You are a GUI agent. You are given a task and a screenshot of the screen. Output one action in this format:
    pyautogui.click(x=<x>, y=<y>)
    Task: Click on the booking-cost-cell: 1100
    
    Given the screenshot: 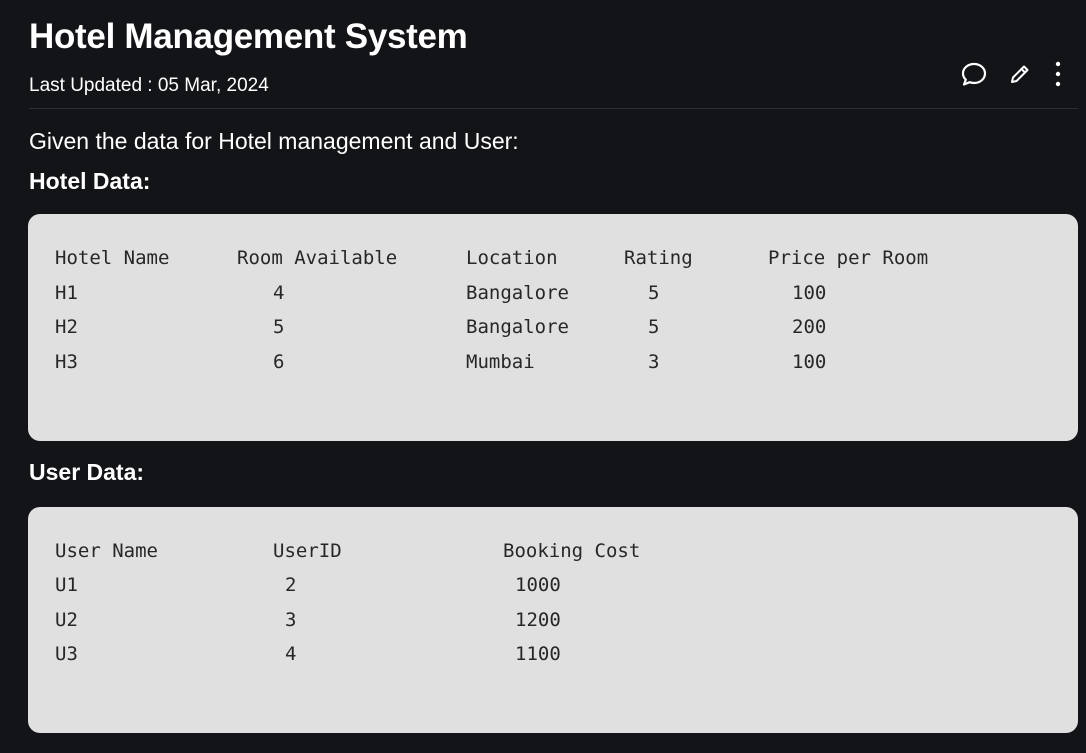 What is the action you would take?
    pyautogui.click(x=538, y=654)
    